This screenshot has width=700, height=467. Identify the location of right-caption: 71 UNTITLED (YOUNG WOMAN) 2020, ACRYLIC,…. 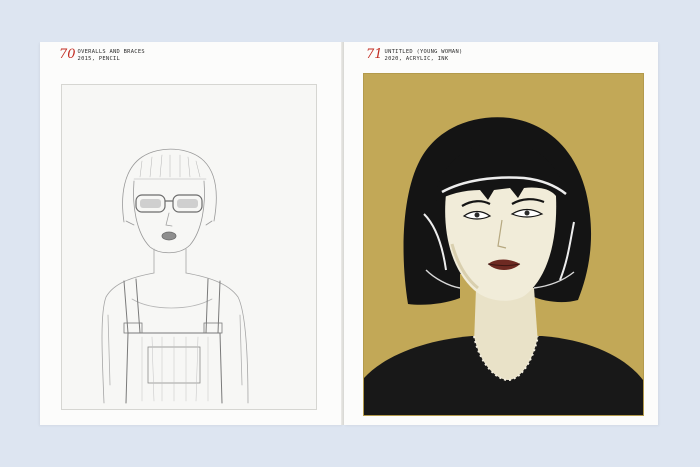
(414, 55).